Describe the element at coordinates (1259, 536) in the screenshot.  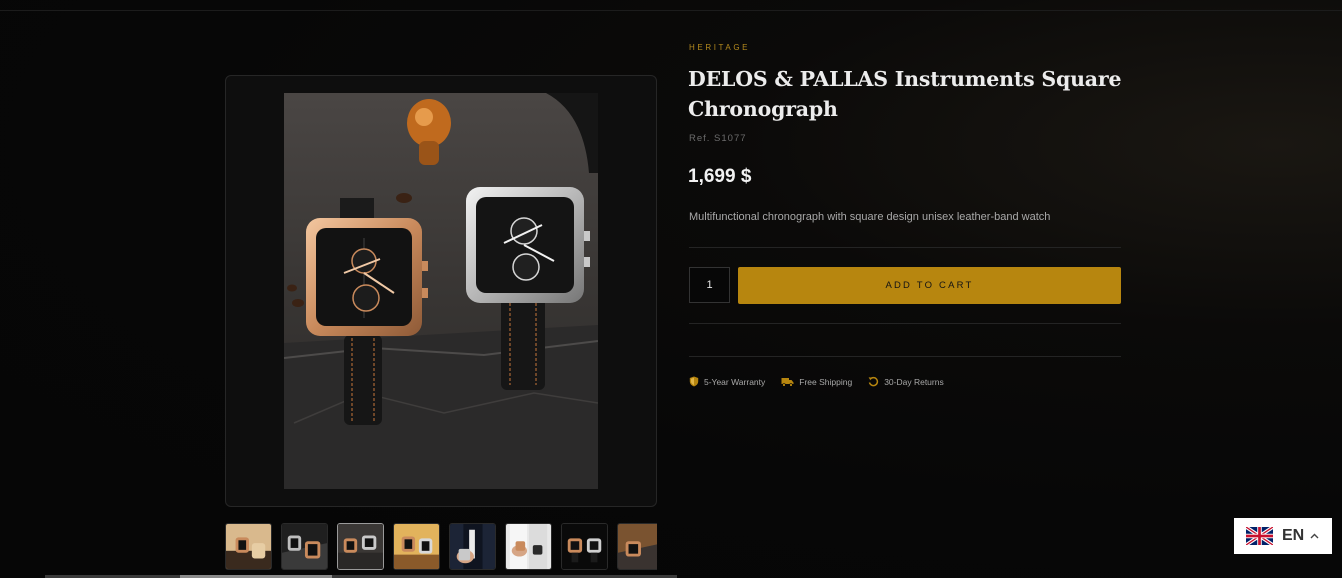
I see `uk-flag-icon` at that location.